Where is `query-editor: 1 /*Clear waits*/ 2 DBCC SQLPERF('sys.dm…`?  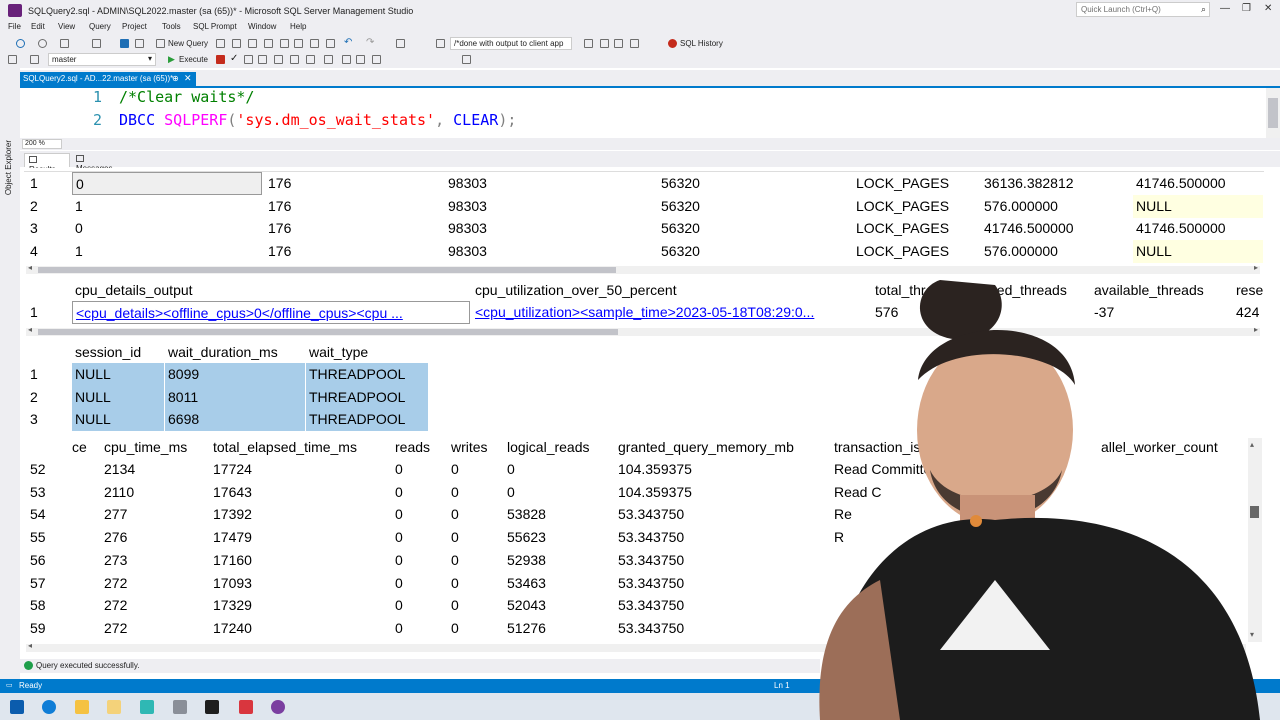
query-editor: 1 /*Clear waits*/ 2 DBCC SQLPERF('sys.dm… is located at coordinates (643, 113).